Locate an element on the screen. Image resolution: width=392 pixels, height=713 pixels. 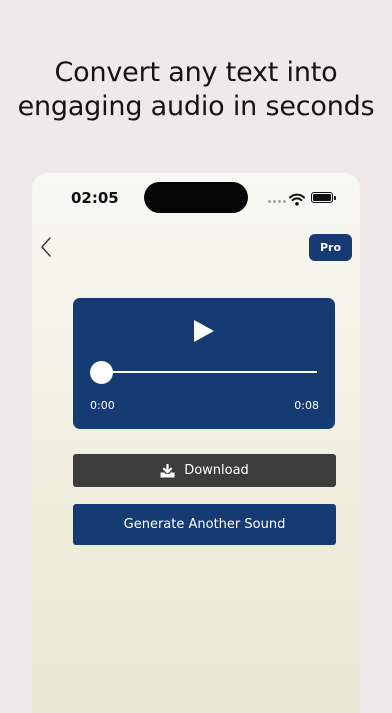
headline-line-1: Convert any text into is located at coordinates (196, 72).